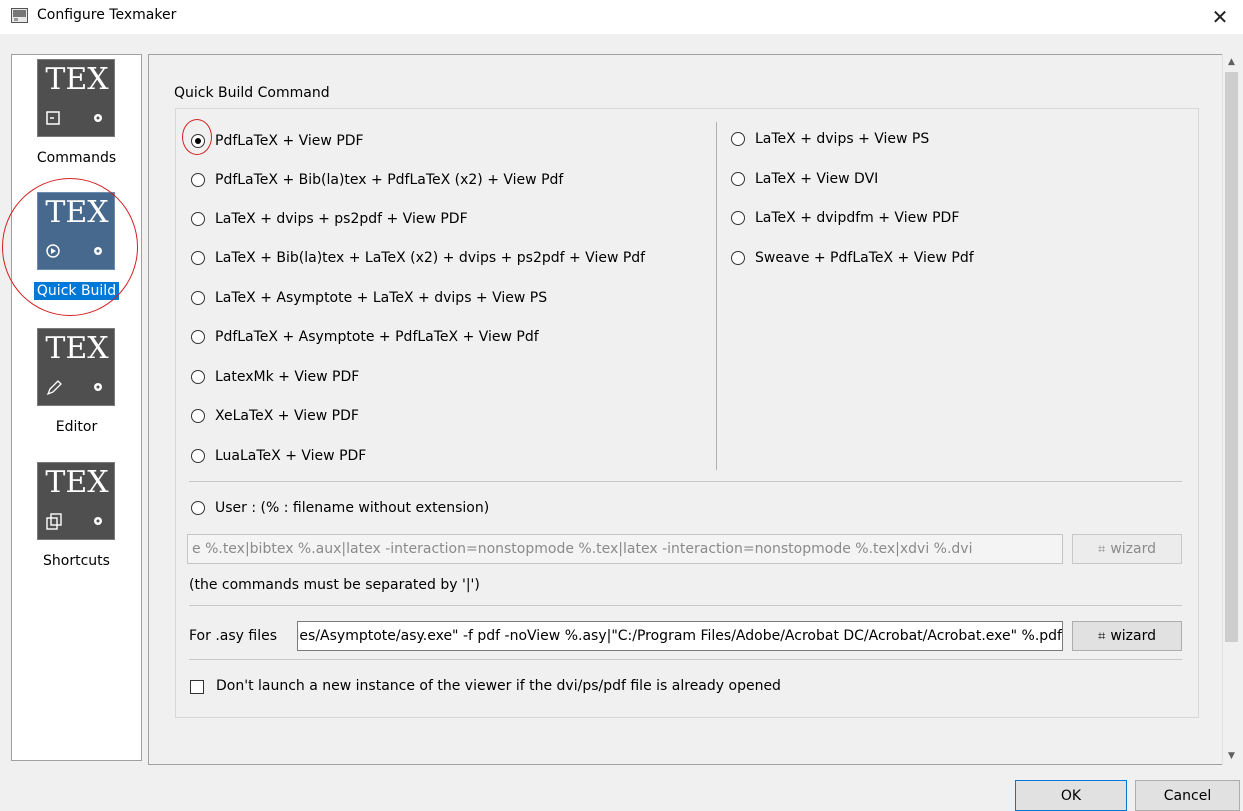  Describe the element at coordinates (197, 687) in the screenshot. I see `viewer-instance-checkbox` at that location.